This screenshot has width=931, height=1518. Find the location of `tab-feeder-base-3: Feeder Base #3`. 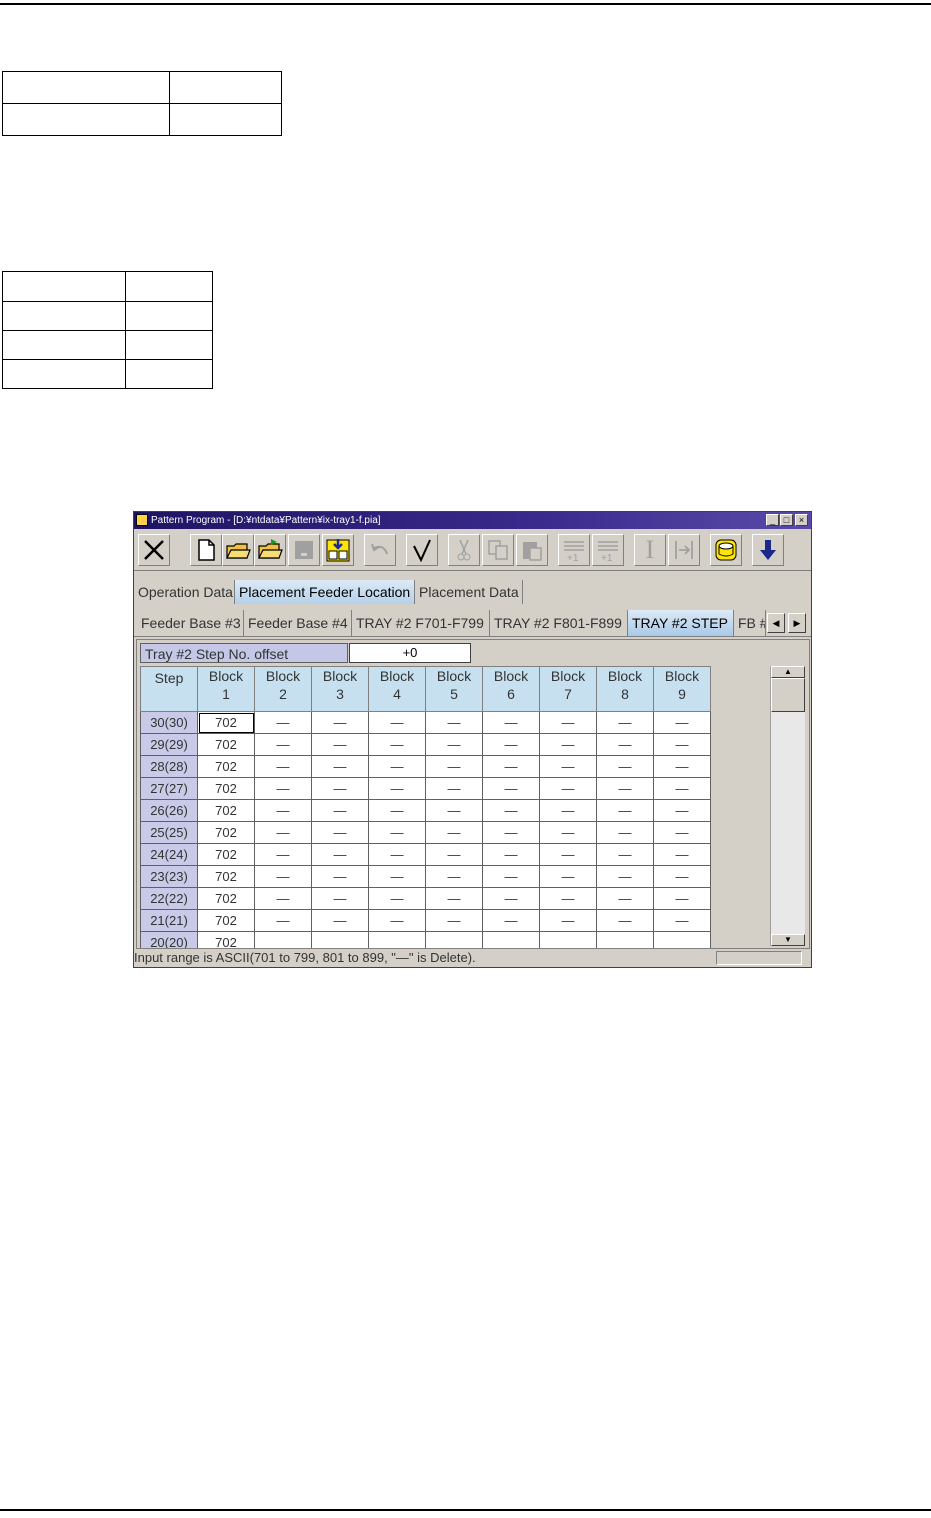

tab-feeder-base-3: Feeder Base #3 is located at coordinates (190, 623).